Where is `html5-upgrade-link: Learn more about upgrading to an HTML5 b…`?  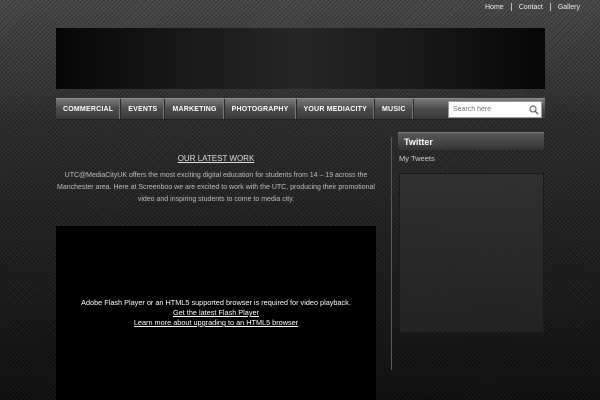 html5-upgrade-link: Learn more about upgrading to an HTML5 b… is located at coordinates (216, 323).